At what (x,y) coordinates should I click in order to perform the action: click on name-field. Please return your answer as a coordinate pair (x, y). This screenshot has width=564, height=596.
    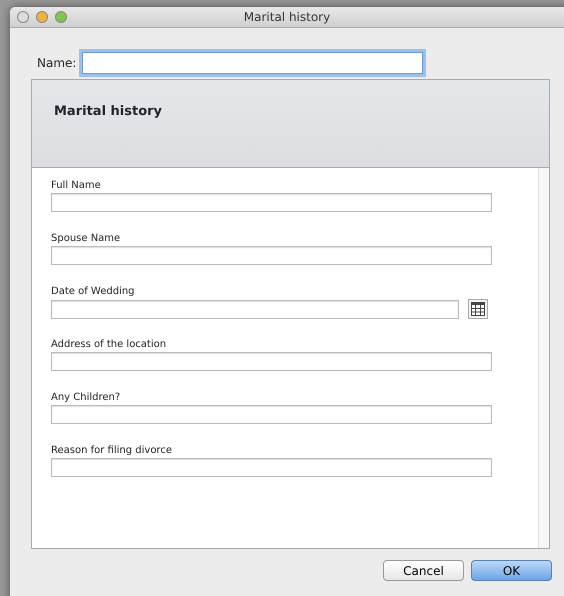
    Looking at the image, I should click on (253, 63).